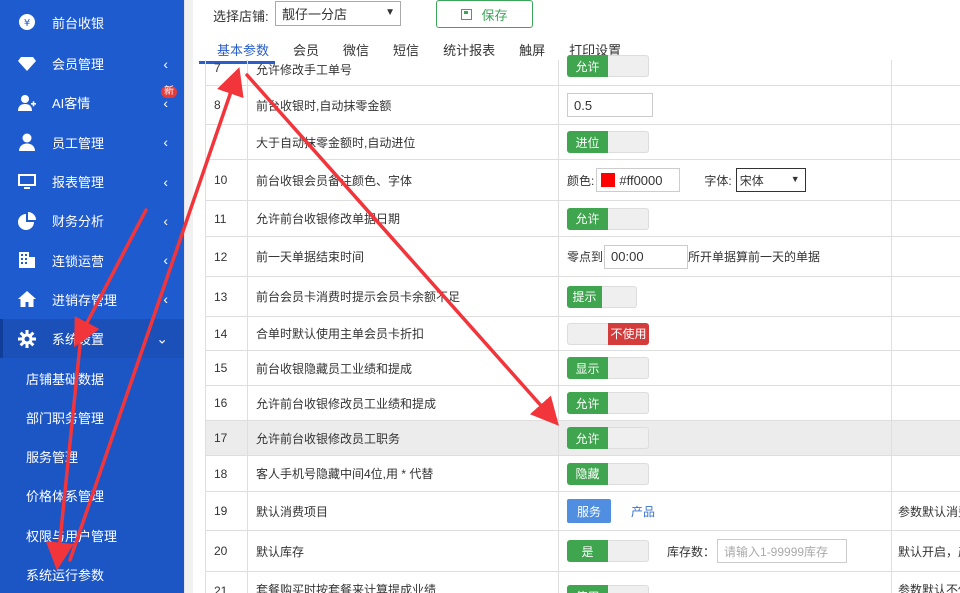  I want to click on sidebar-item-label: 前台收银, so click(78, 23).